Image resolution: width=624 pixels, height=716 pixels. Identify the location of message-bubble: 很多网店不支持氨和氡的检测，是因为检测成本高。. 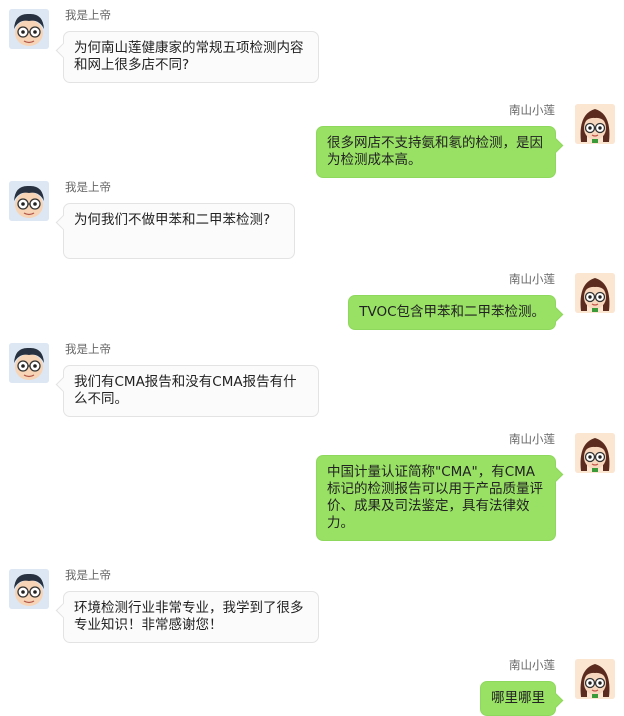
(436, 152).